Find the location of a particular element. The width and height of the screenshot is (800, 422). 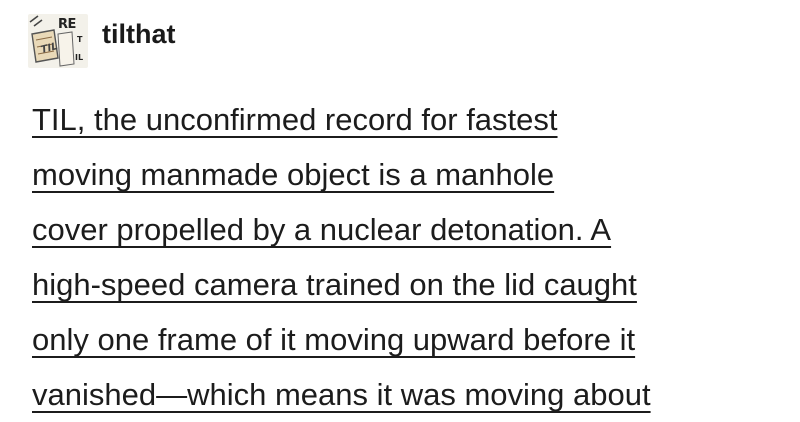

post-text-line: vanished—which means it was moving about is located at coordinates (412, 394).